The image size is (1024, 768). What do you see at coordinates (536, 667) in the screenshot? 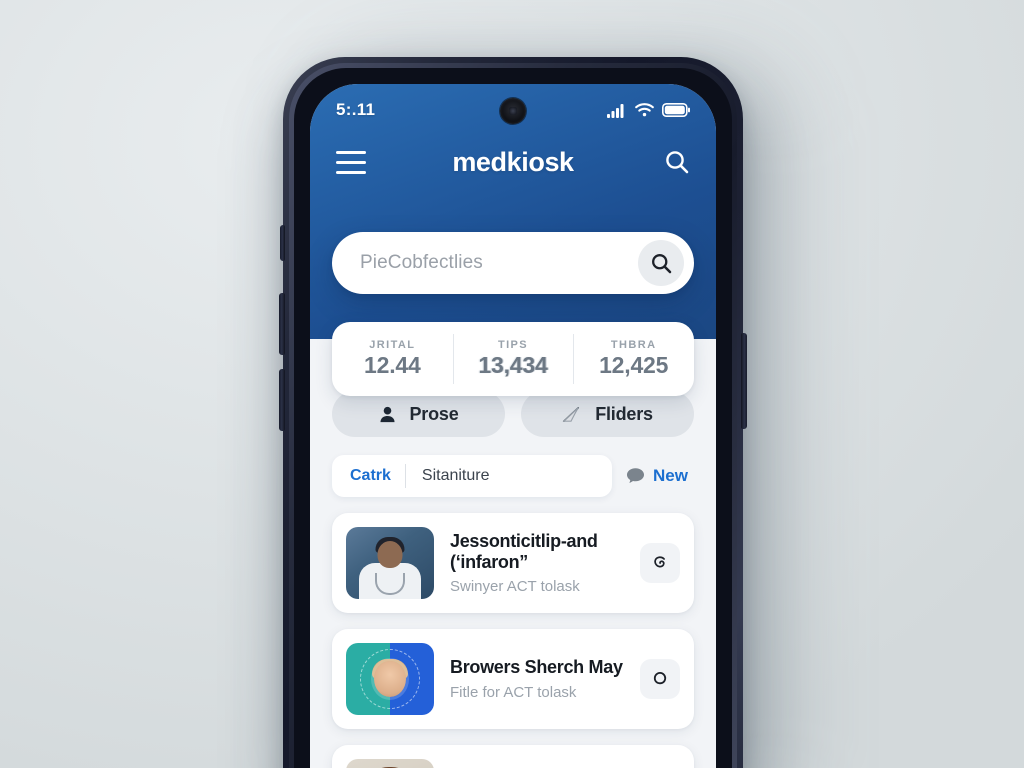
I see `result-title: Browers Sherch May` at bounding box center [536, 667].